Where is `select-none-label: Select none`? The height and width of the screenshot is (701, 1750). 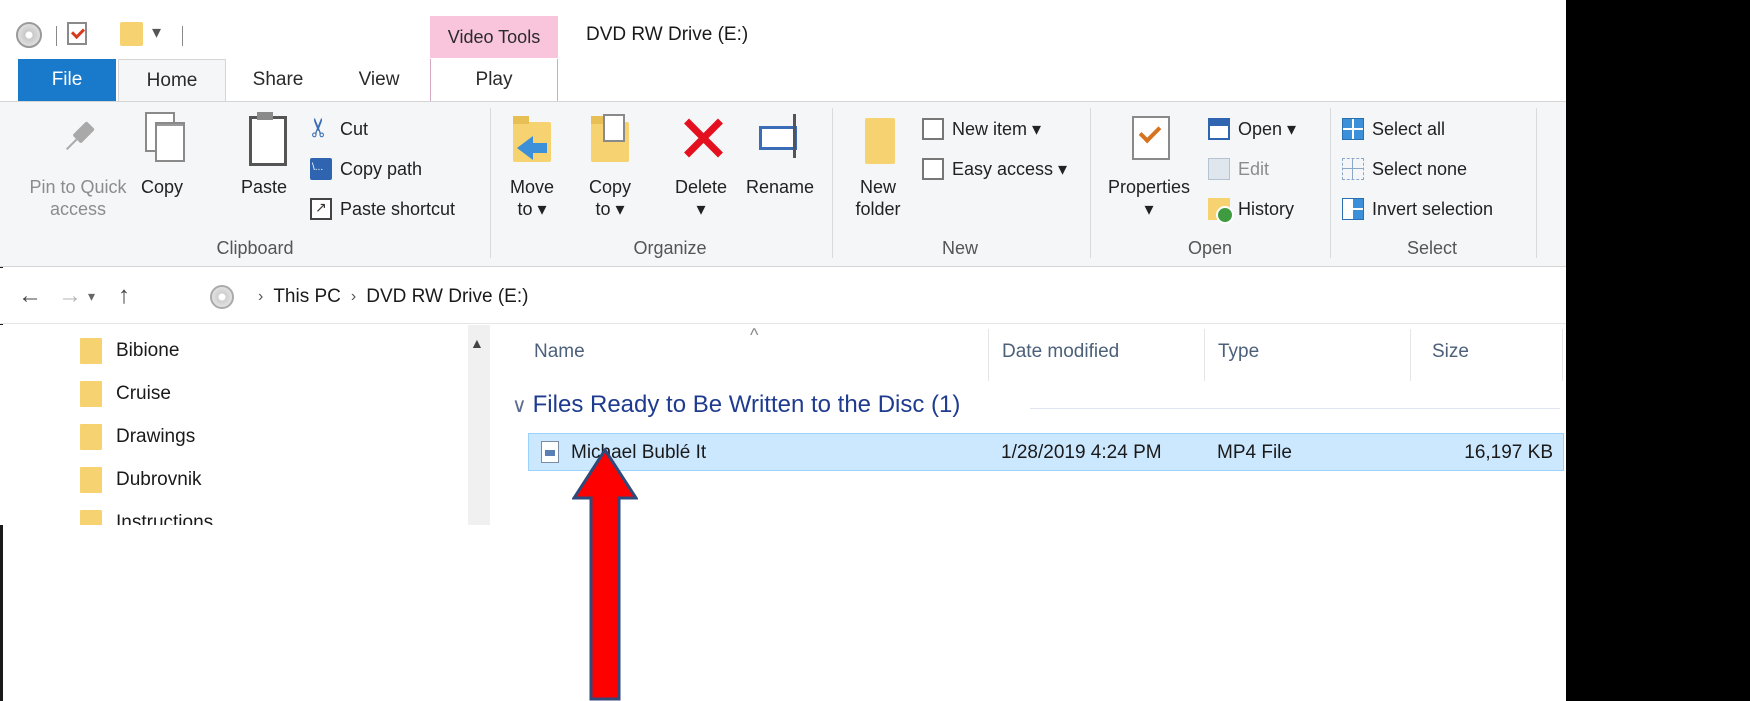 select-none-label: Select none is located at coordinates (1420, 168).